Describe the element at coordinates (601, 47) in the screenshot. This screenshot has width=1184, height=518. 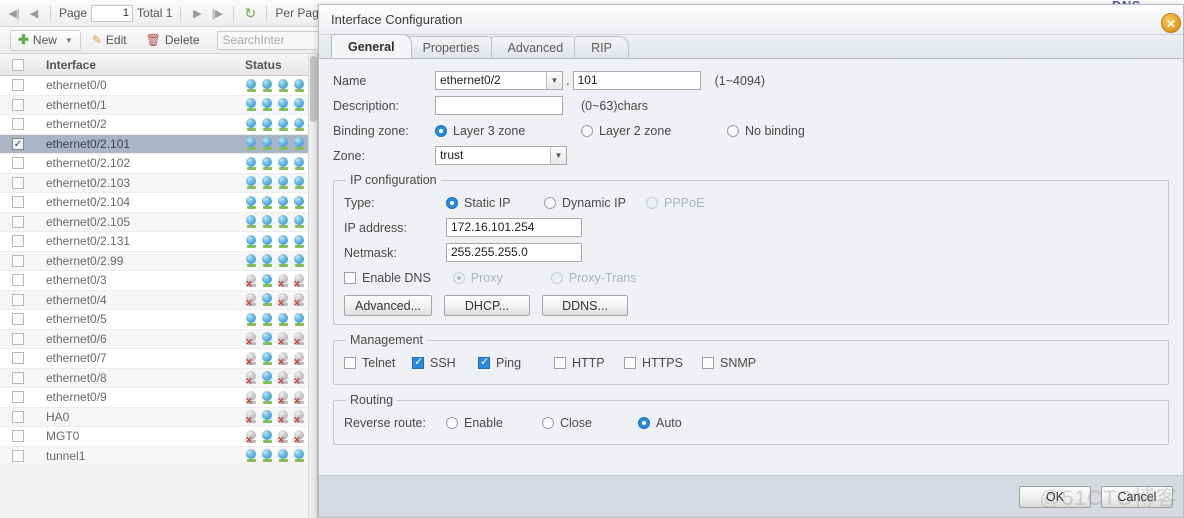
I see `tab-rip: RIP` at that location.